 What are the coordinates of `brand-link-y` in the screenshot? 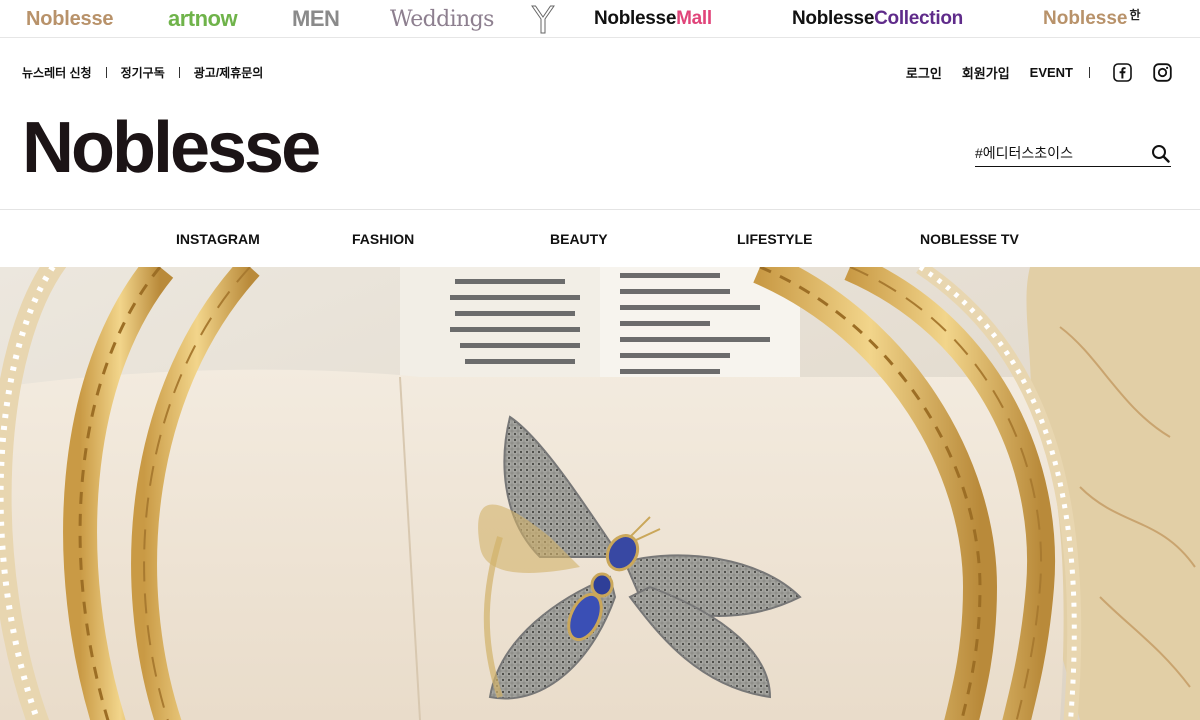 It's located at (543, 19).